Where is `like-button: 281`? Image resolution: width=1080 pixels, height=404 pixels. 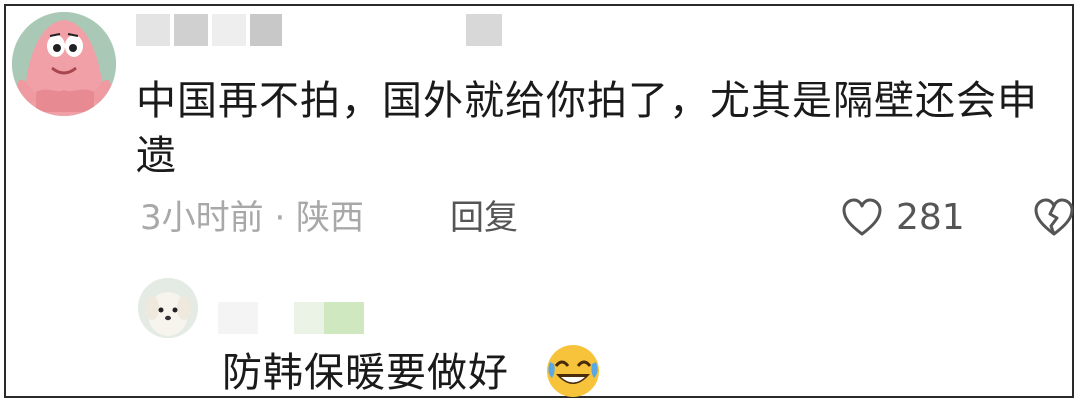 like-button: 281 is located at coordinates (902, 218).